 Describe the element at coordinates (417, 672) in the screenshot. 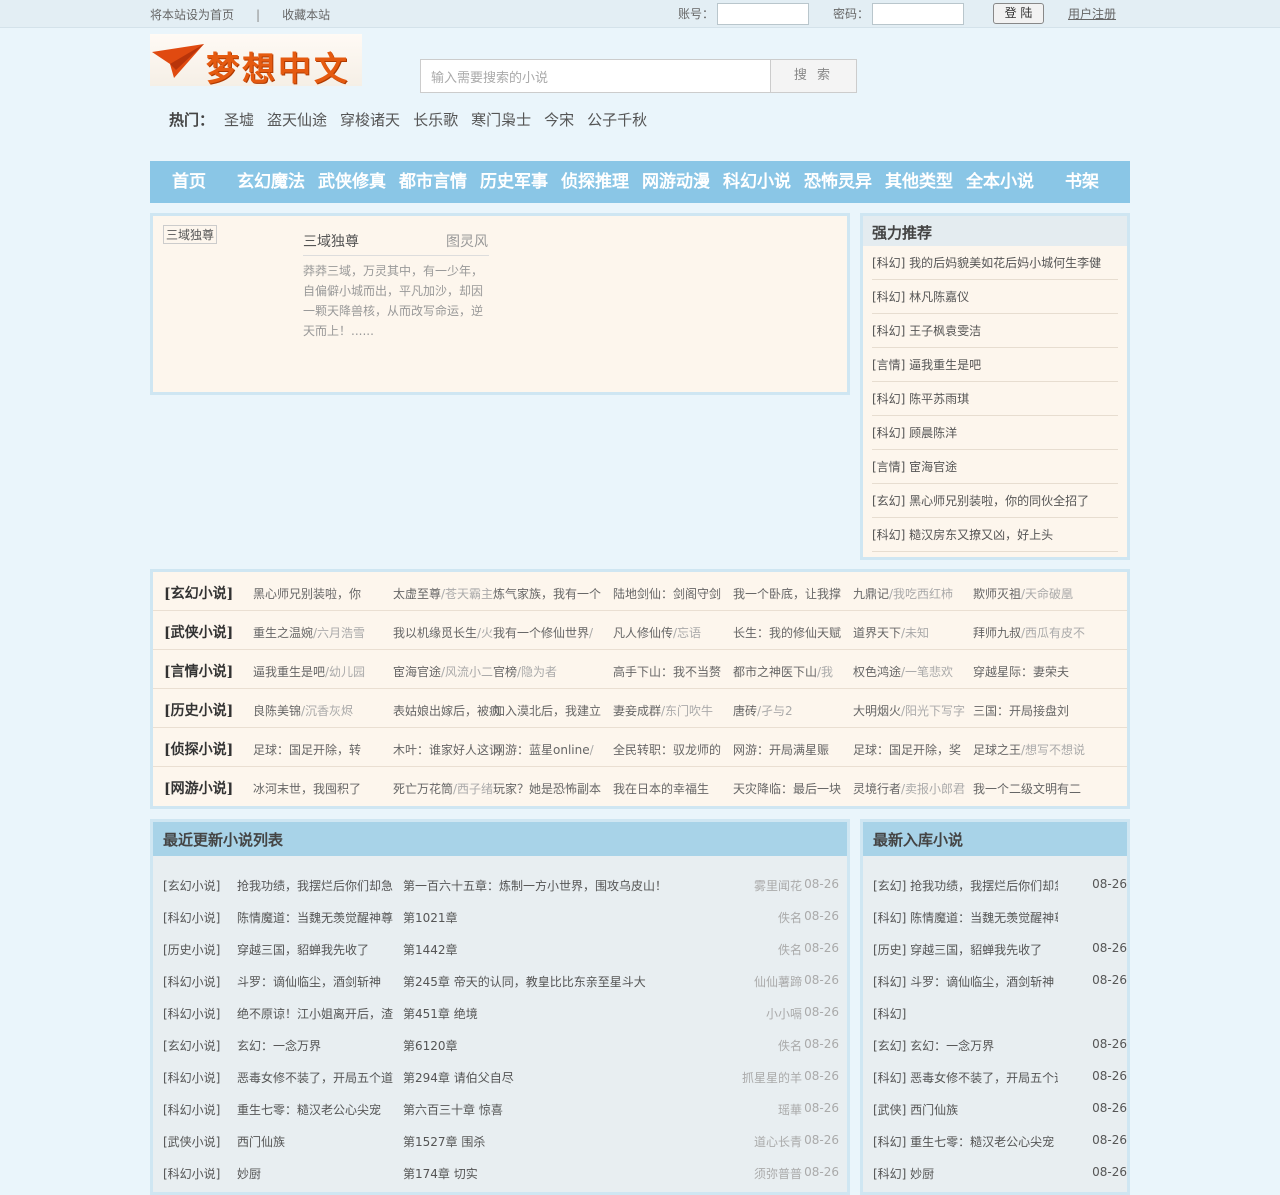

I see `book-title: 宦海官途` at that location.